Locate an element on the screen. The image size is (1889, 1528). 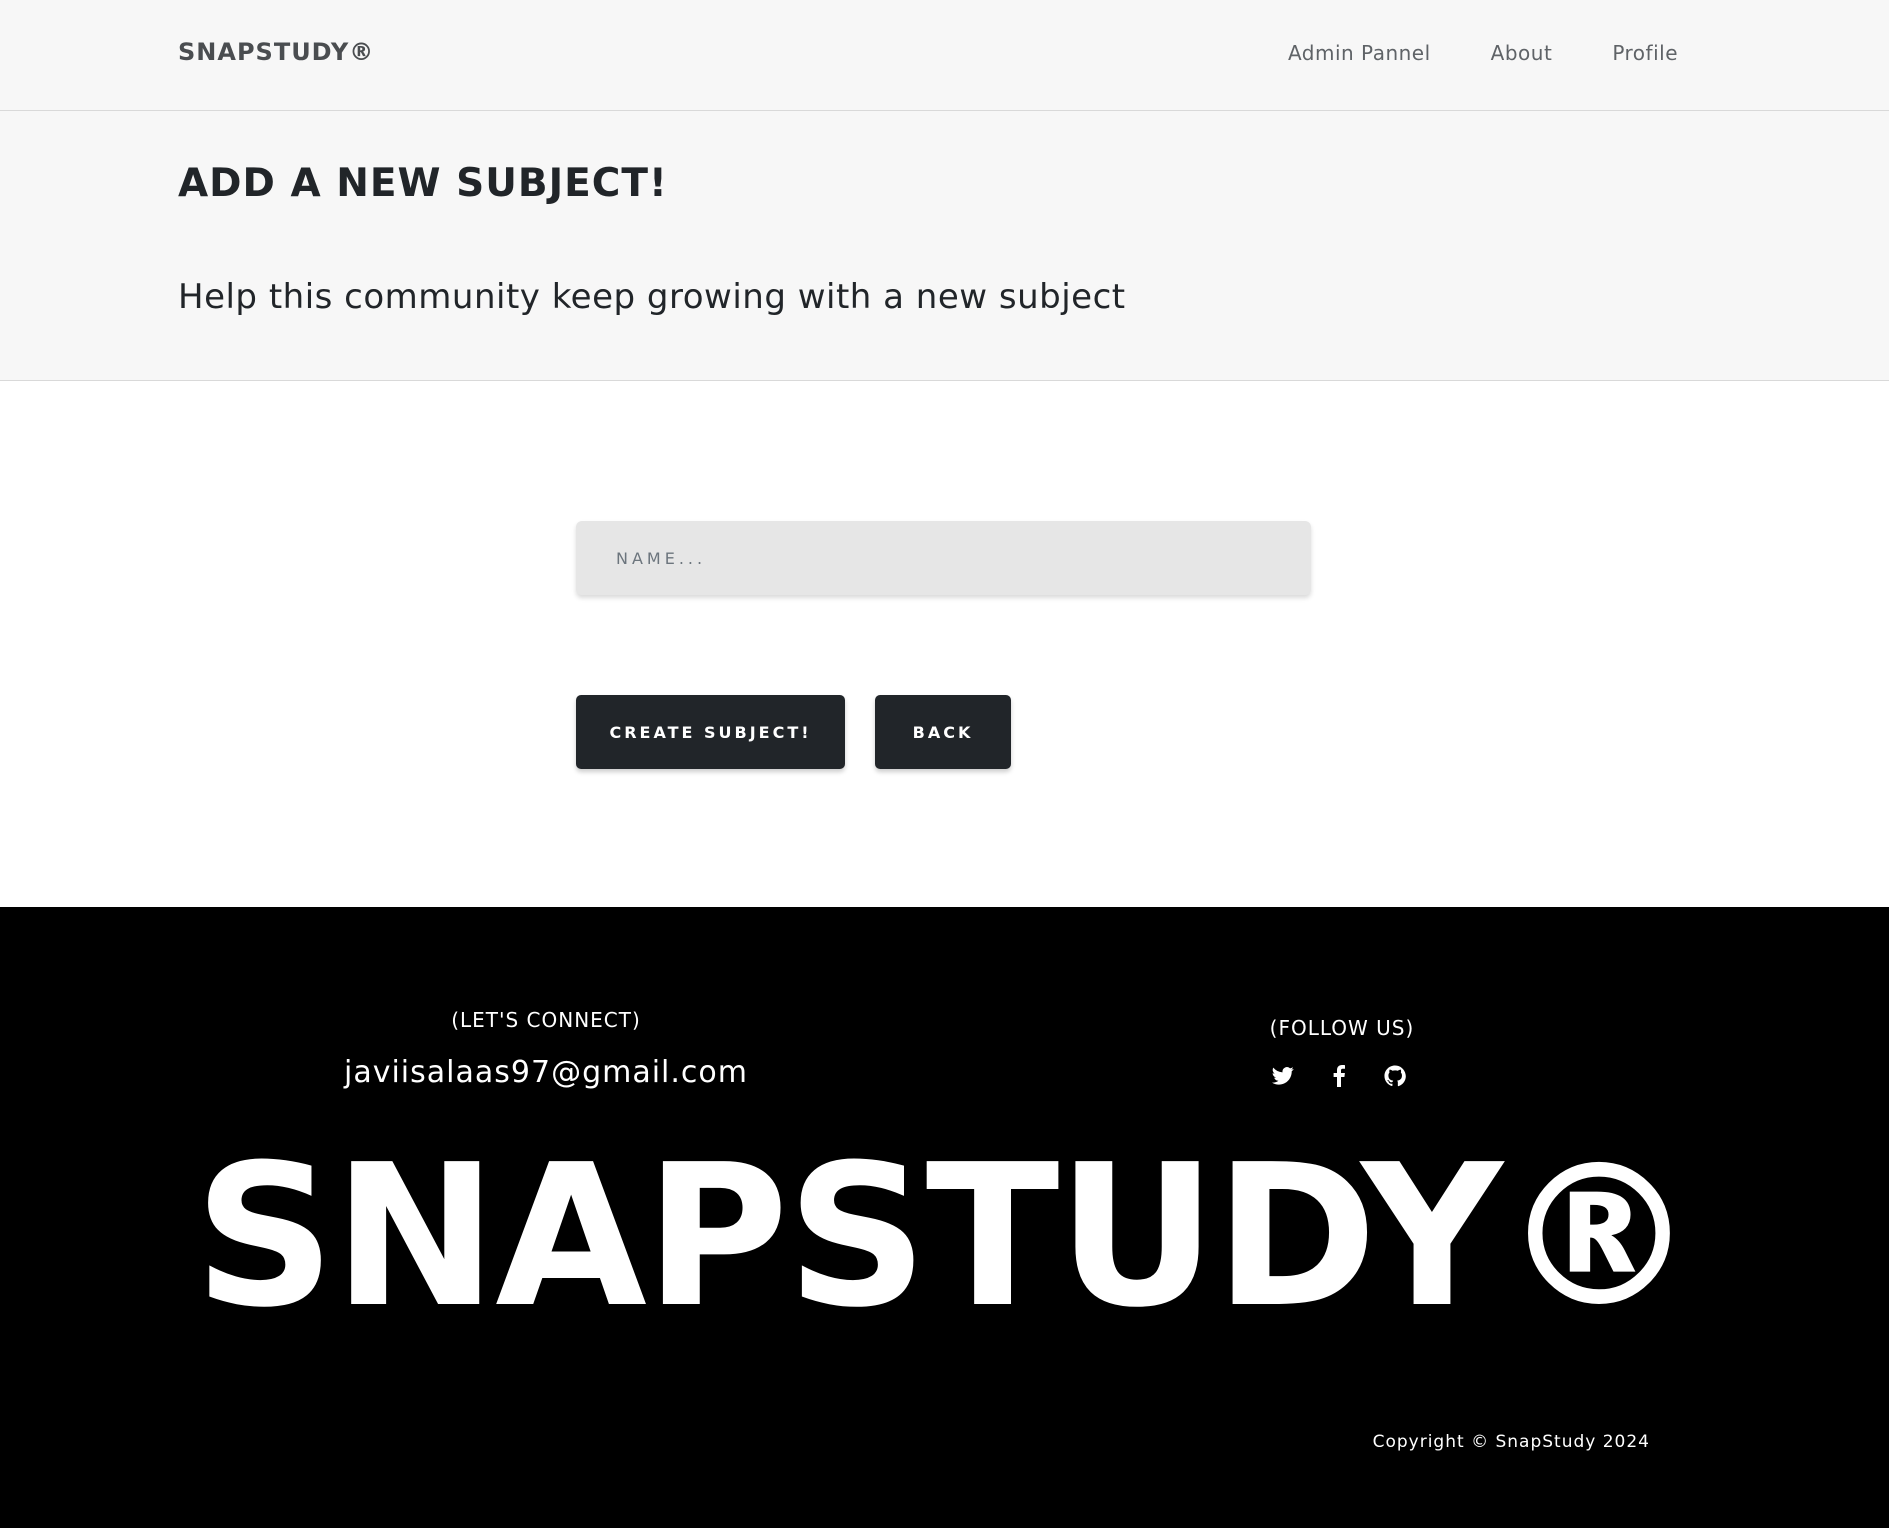
contact-email-link: javiisalaas97@gmail.com is located at coordinates (546, 1072).